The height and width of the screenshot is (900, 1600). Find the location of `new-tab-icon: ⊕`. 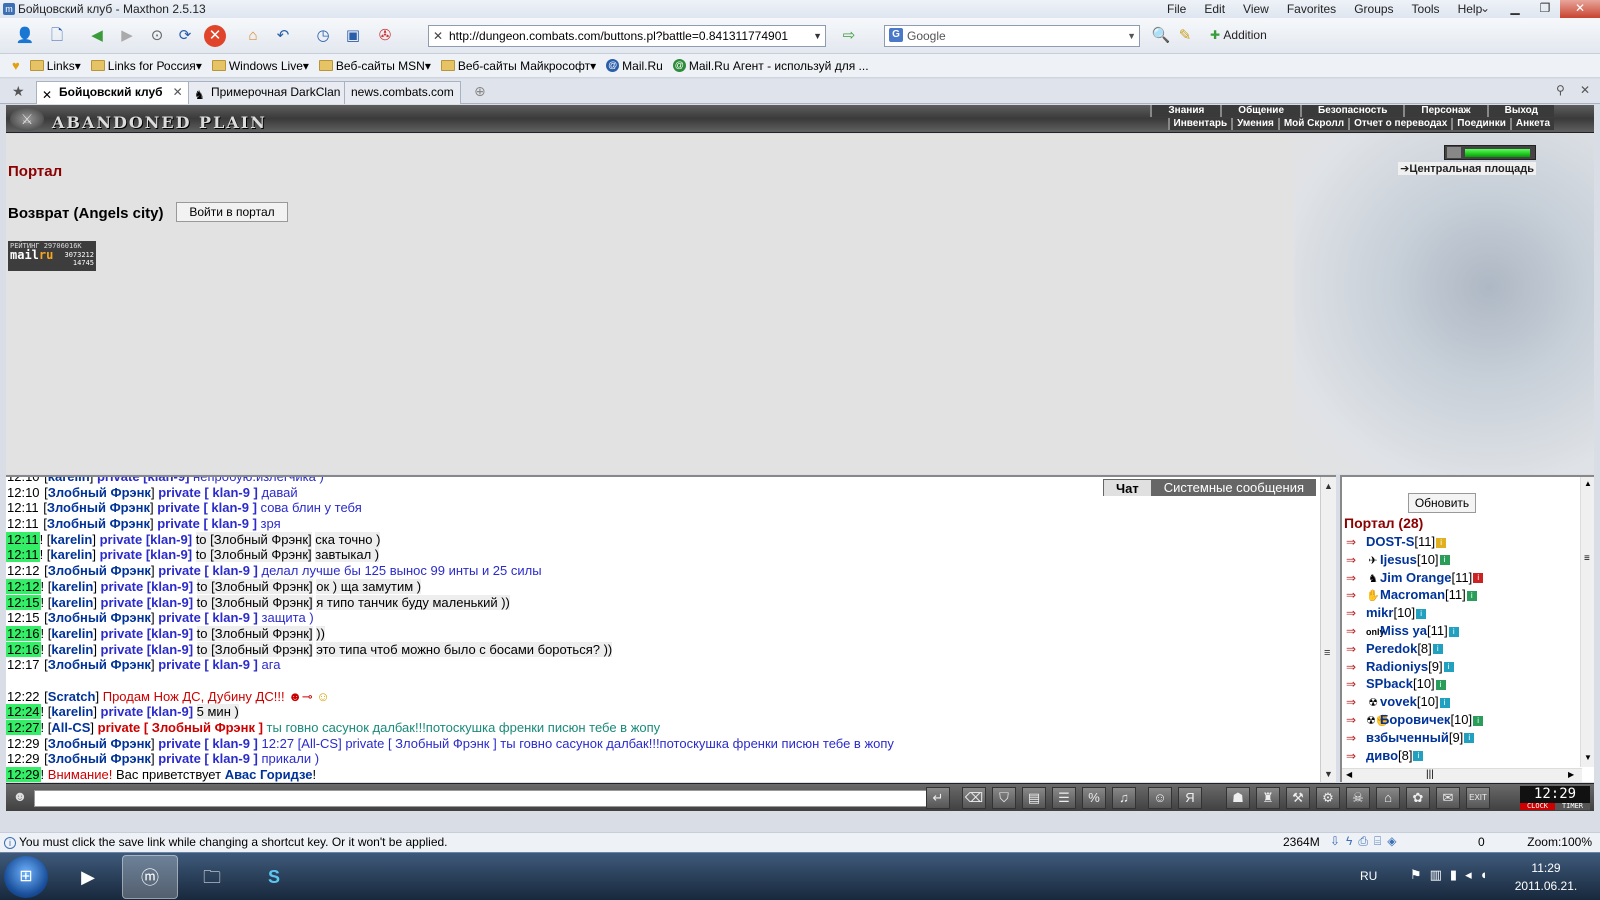

new-tab-icon: ⊕ is located at coordinates (480, 91).